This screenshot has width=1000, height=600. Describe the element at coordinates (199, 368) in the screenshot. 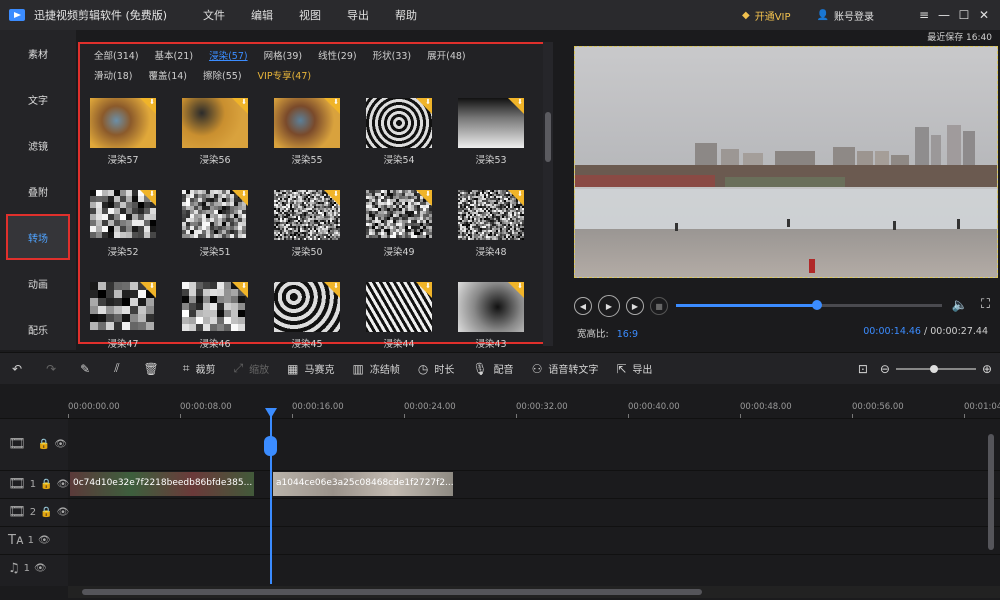

I see `crop-button: ⌗ 裁剪` at that location.